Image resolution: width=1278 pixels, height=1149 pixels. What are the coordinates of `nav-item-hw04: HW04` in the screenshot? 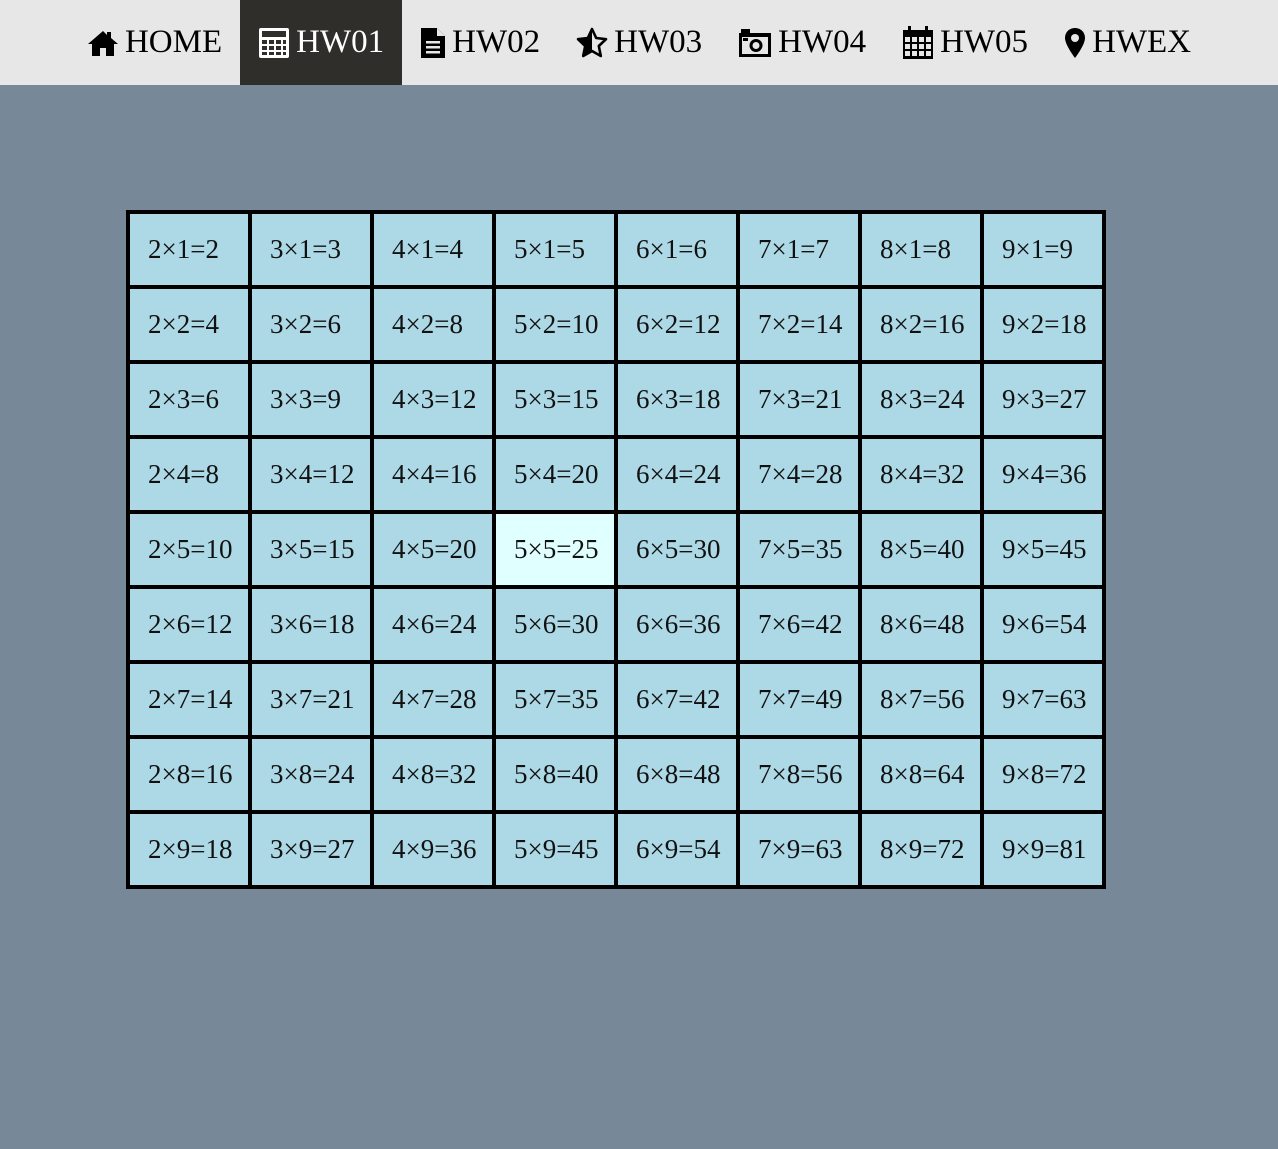 It's located at (802, 42).